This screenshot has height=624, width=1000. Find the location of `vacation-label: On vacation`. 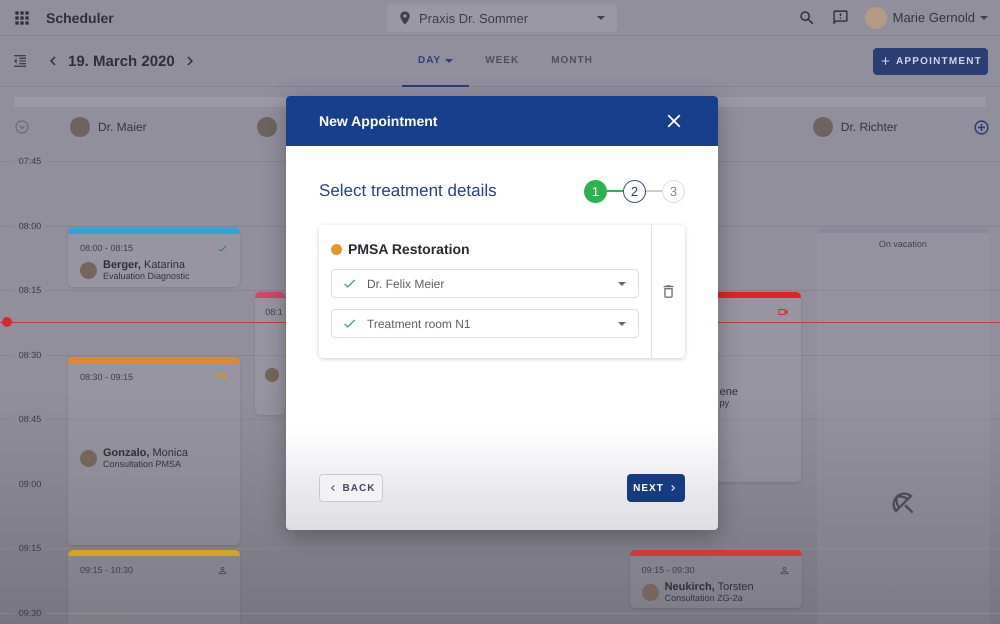

vacation-label: On vacation is located at coordinates (902, 244).